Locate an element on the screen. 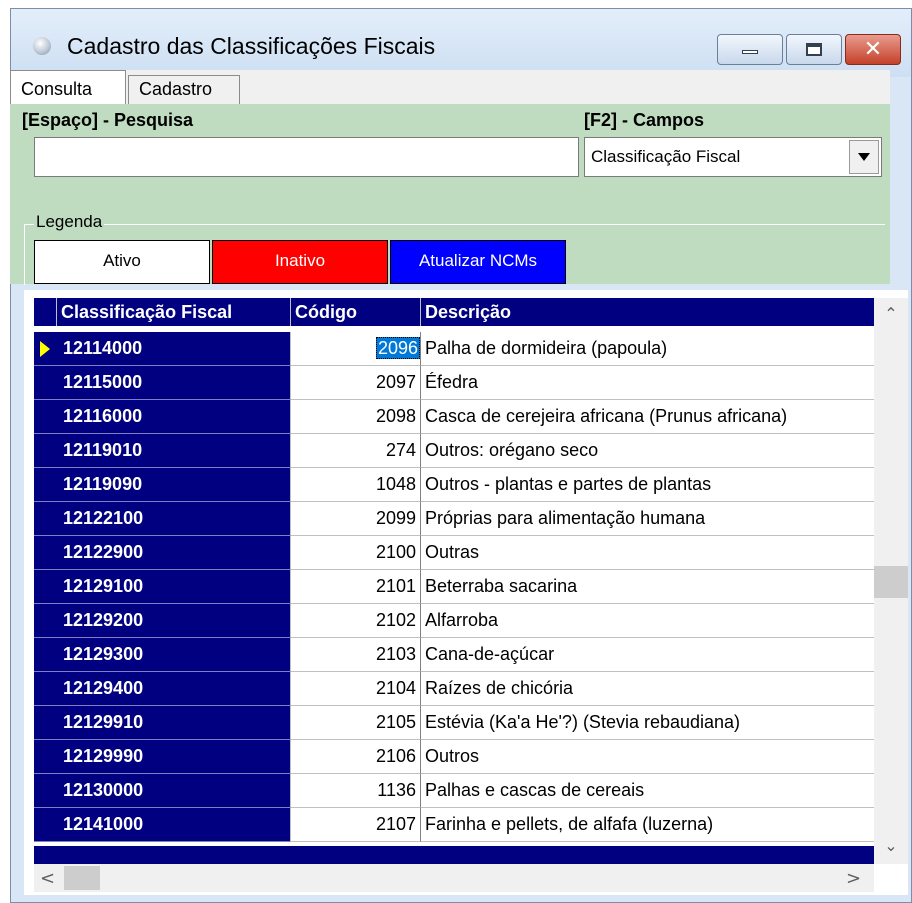 The height and width of the screenshot is (903, 912). cell-codigo: 2104 is located at coordinates (356, 689).